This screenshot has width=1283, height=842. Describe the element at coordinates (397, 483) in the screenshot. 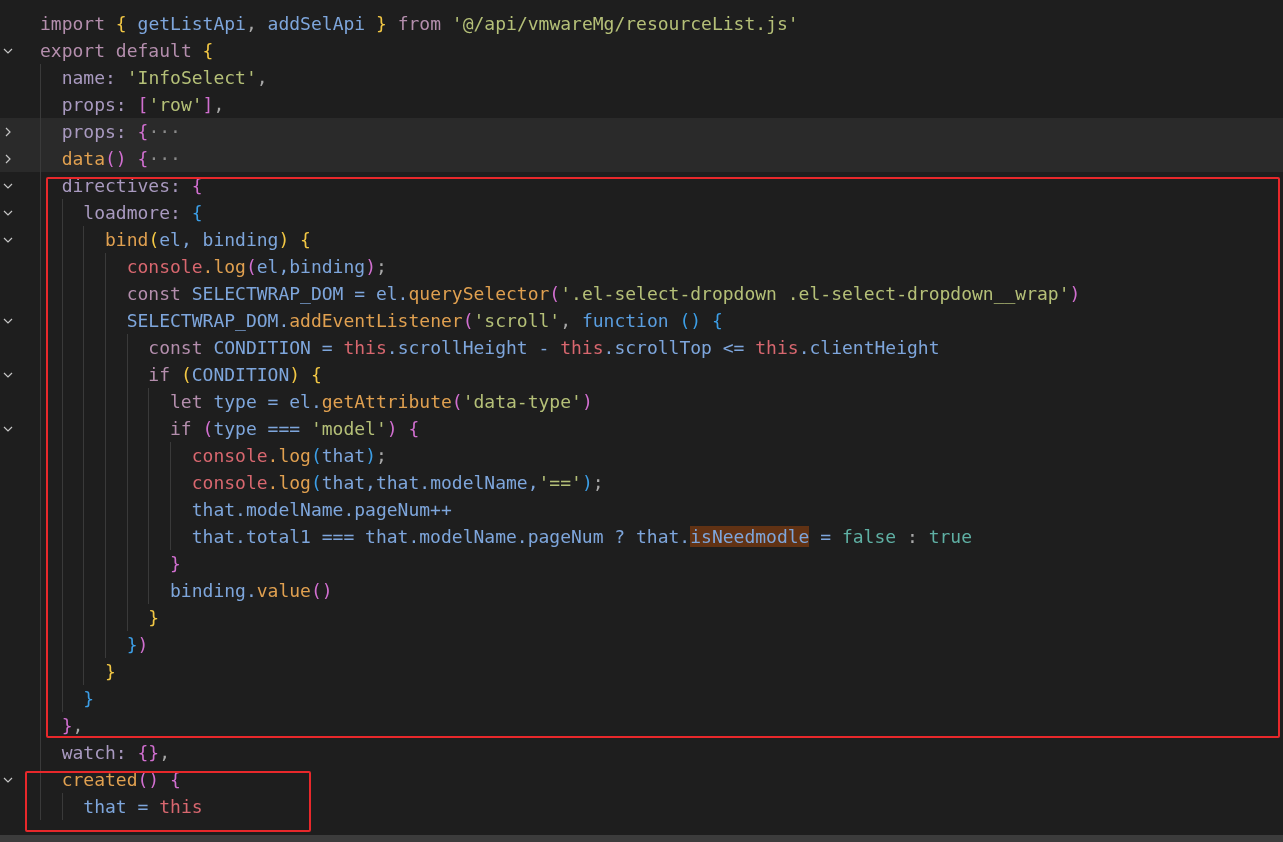

I see `code-line: console.log(that,that.modelName,'==');` at that location.